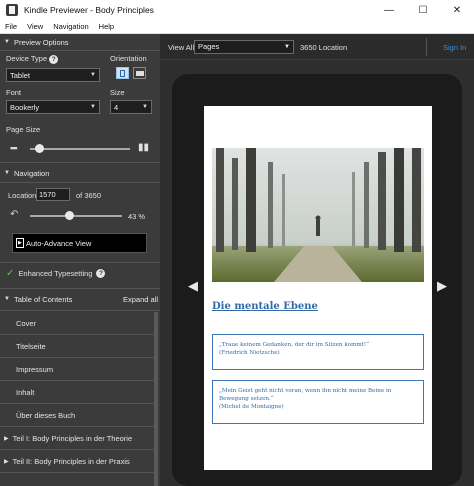 The image size is (474, 486). I want to click on device-type-value: Tablet, so click(20, 75).